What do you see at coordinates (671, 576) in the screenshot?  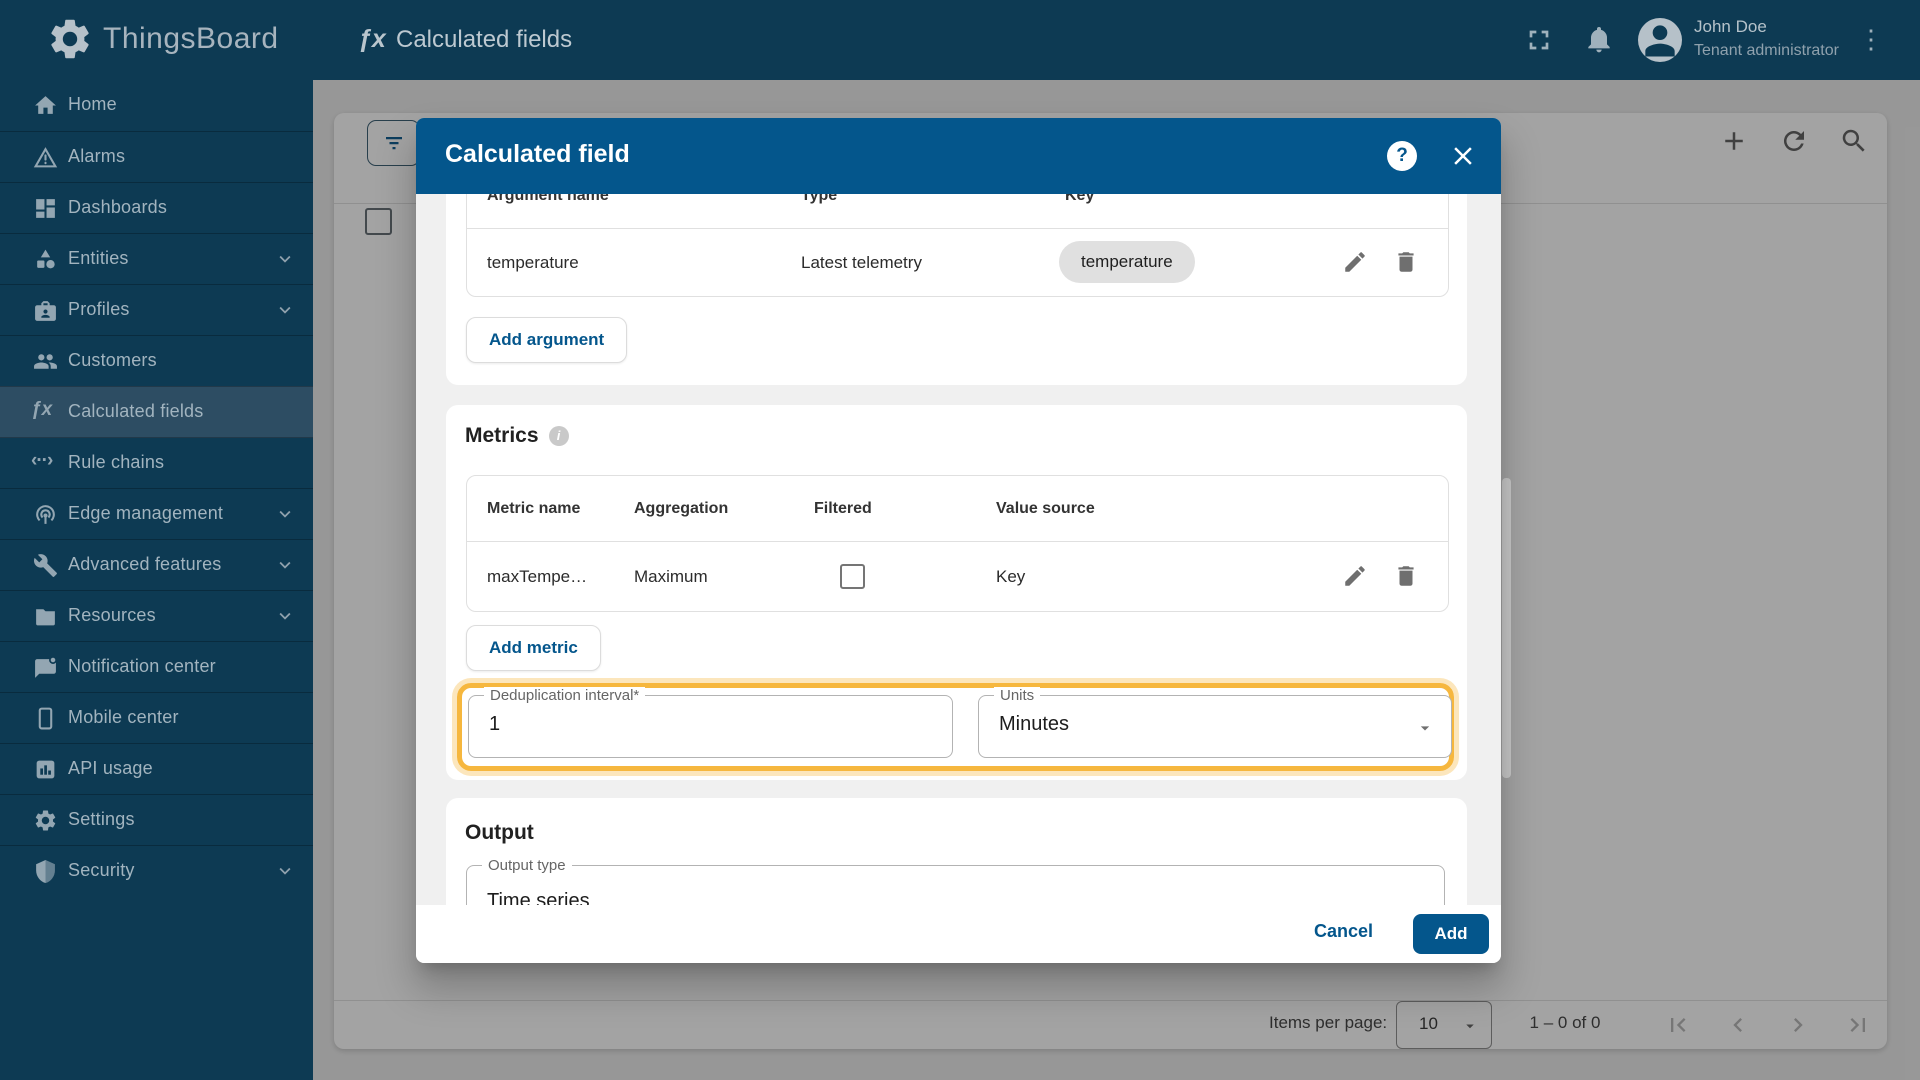 I see `metric-aggregation-cell: Maximum` at bounding box center [671, 576].